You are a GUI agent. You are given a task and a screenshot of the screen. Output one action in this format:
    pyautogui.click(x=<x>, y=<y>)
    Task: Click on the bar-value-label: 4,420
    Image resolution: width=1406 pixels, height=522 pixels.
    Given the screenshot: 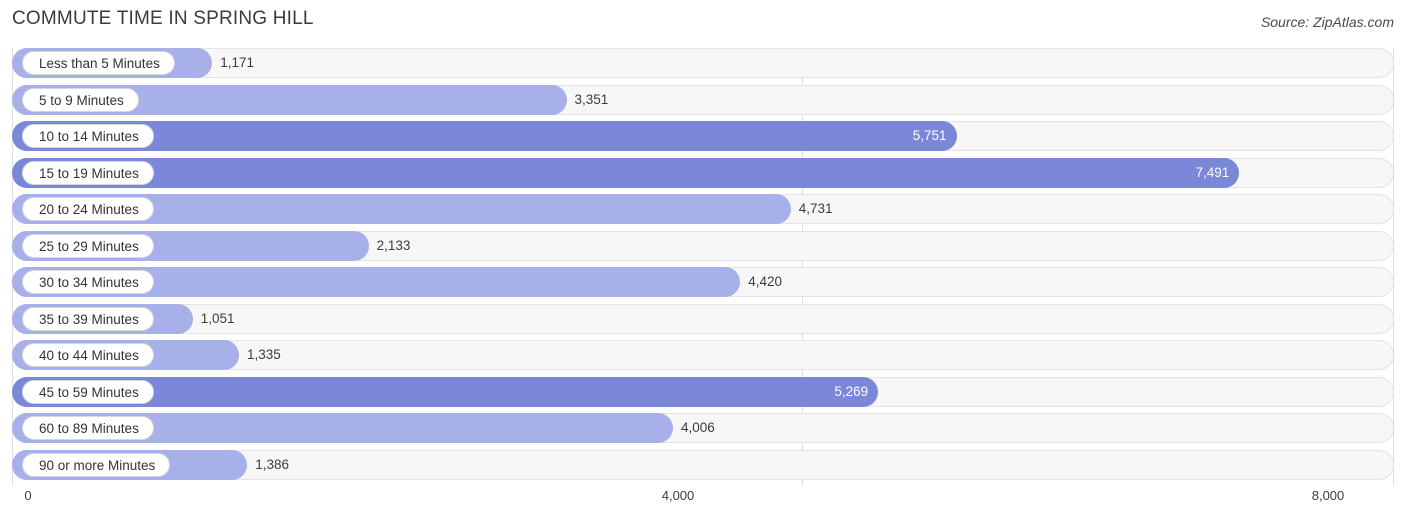 What is the action you would take?
    pyautogui.click(x=765, y=281)
    